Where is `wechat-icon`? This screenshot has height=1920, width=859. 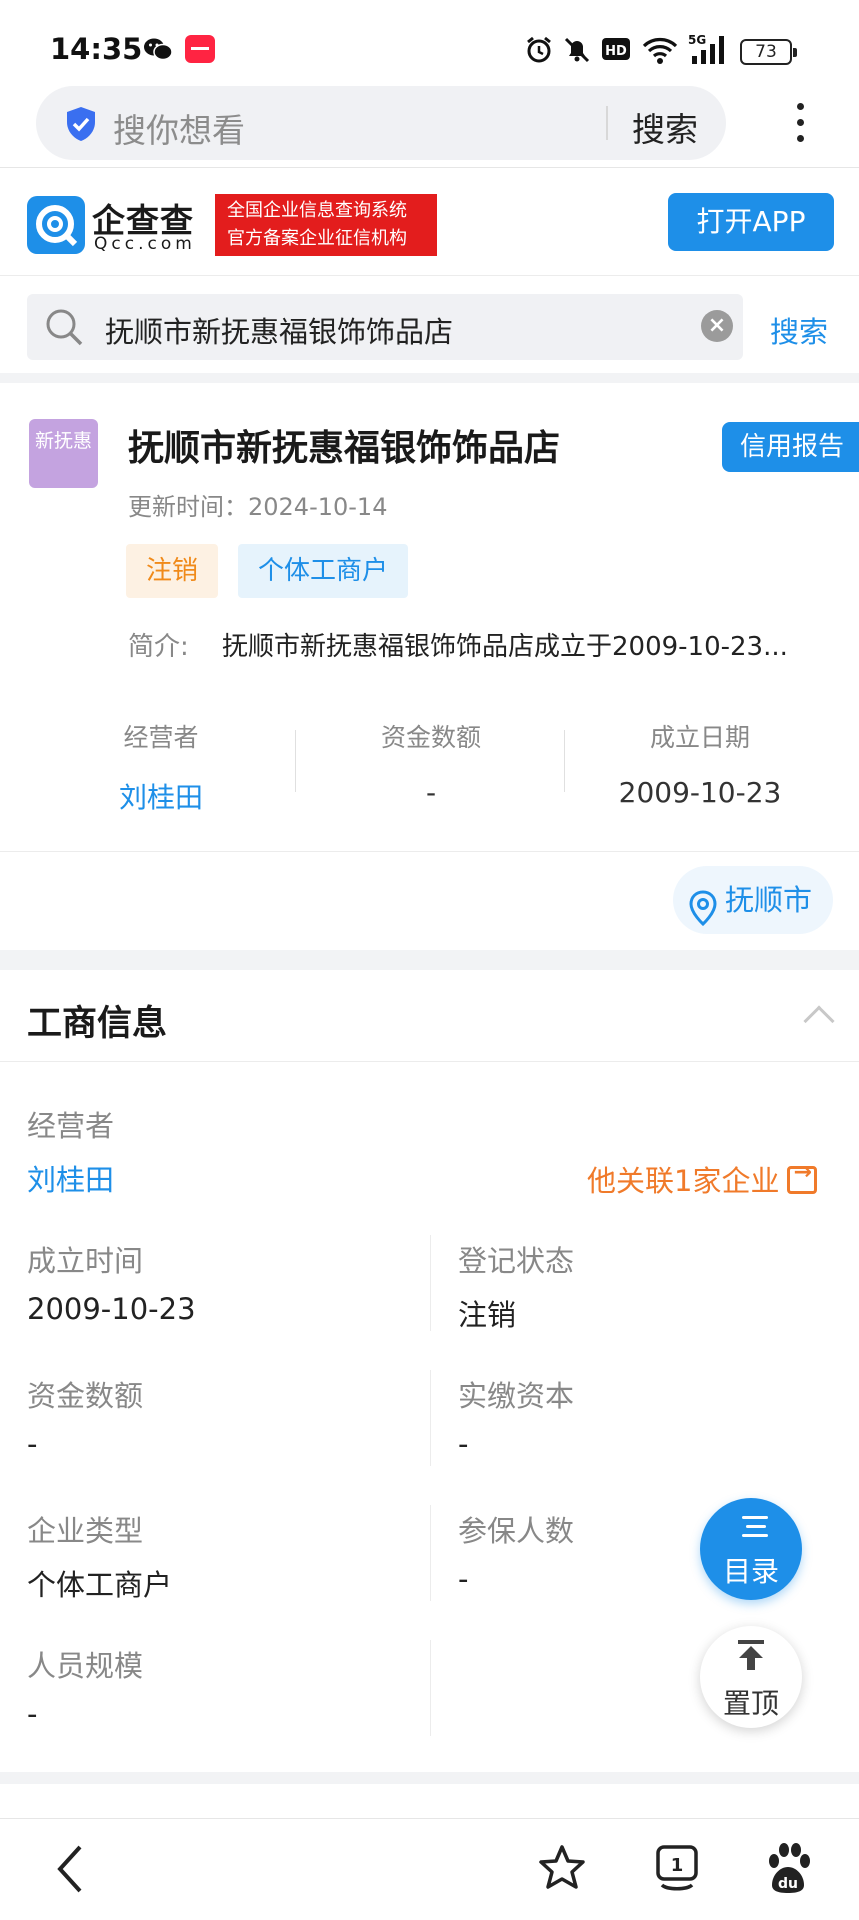
wechat-icon is located at coordinates (158, 51).